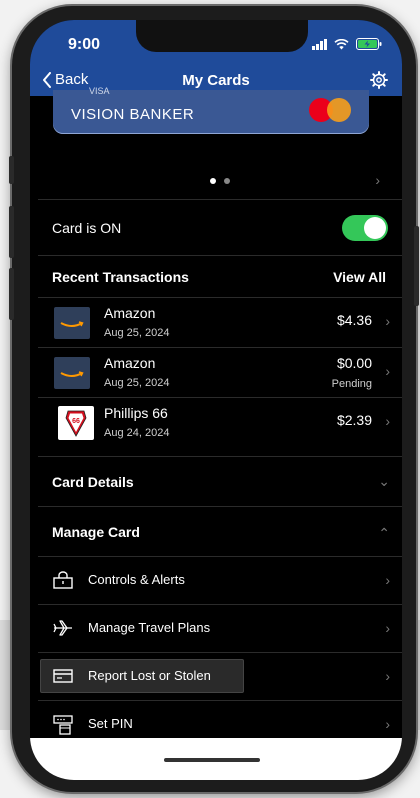 The width and height of the screenshot is (420, 798). I want to click on chevron-down-icon: ⌄, so click(384, 481).